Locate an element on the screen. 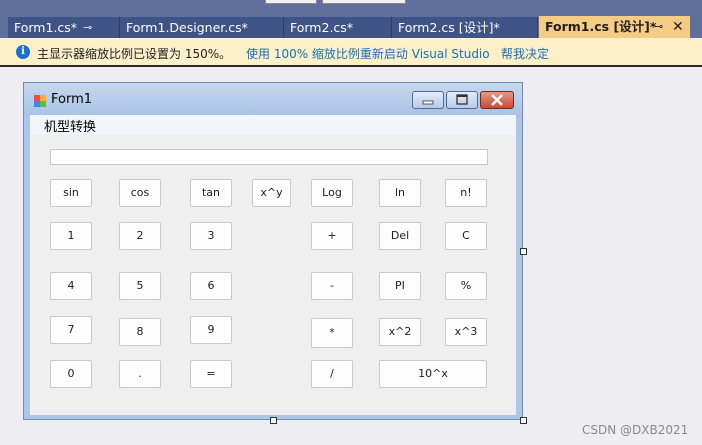  calc-button-cos: cos is located at coordinates (140, 193).